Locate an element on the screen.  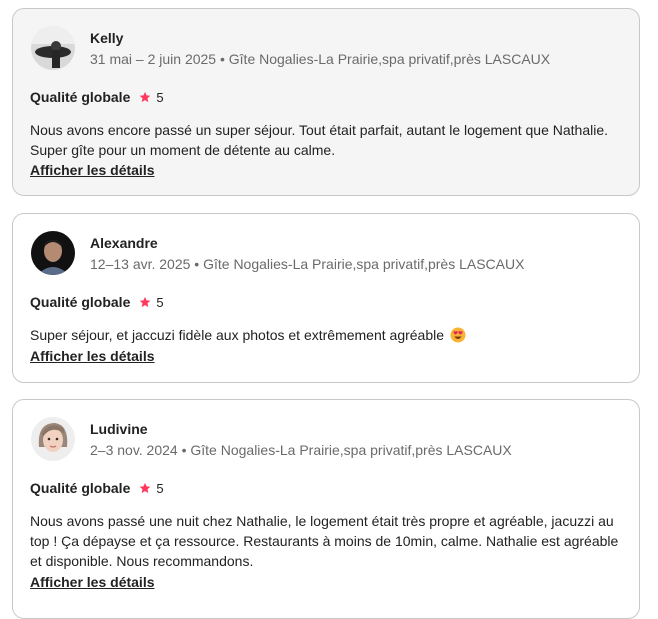
reviewer-name: Kelly is located at coordinates (107, 38).